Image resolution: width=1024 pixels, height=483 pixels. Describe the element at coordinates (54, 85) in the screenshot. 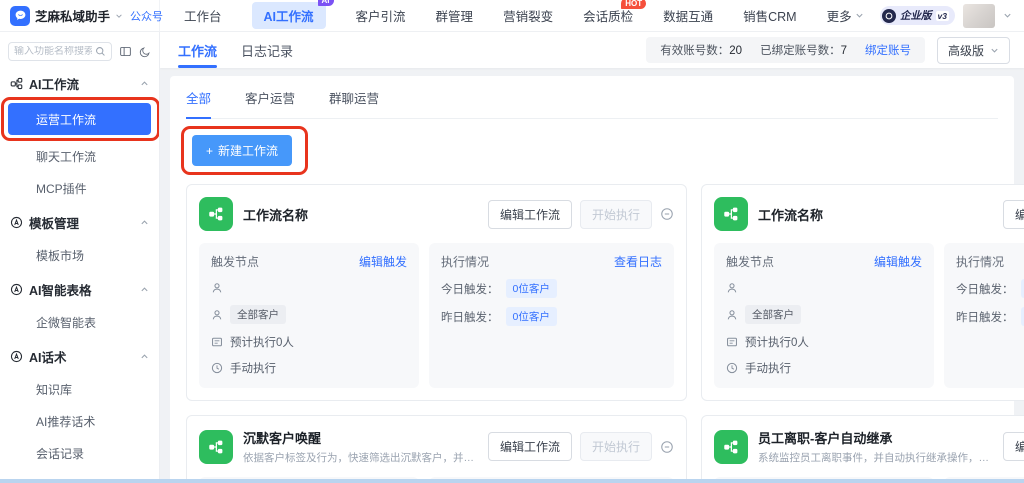

I see `section-label: AI工作流` at that location.